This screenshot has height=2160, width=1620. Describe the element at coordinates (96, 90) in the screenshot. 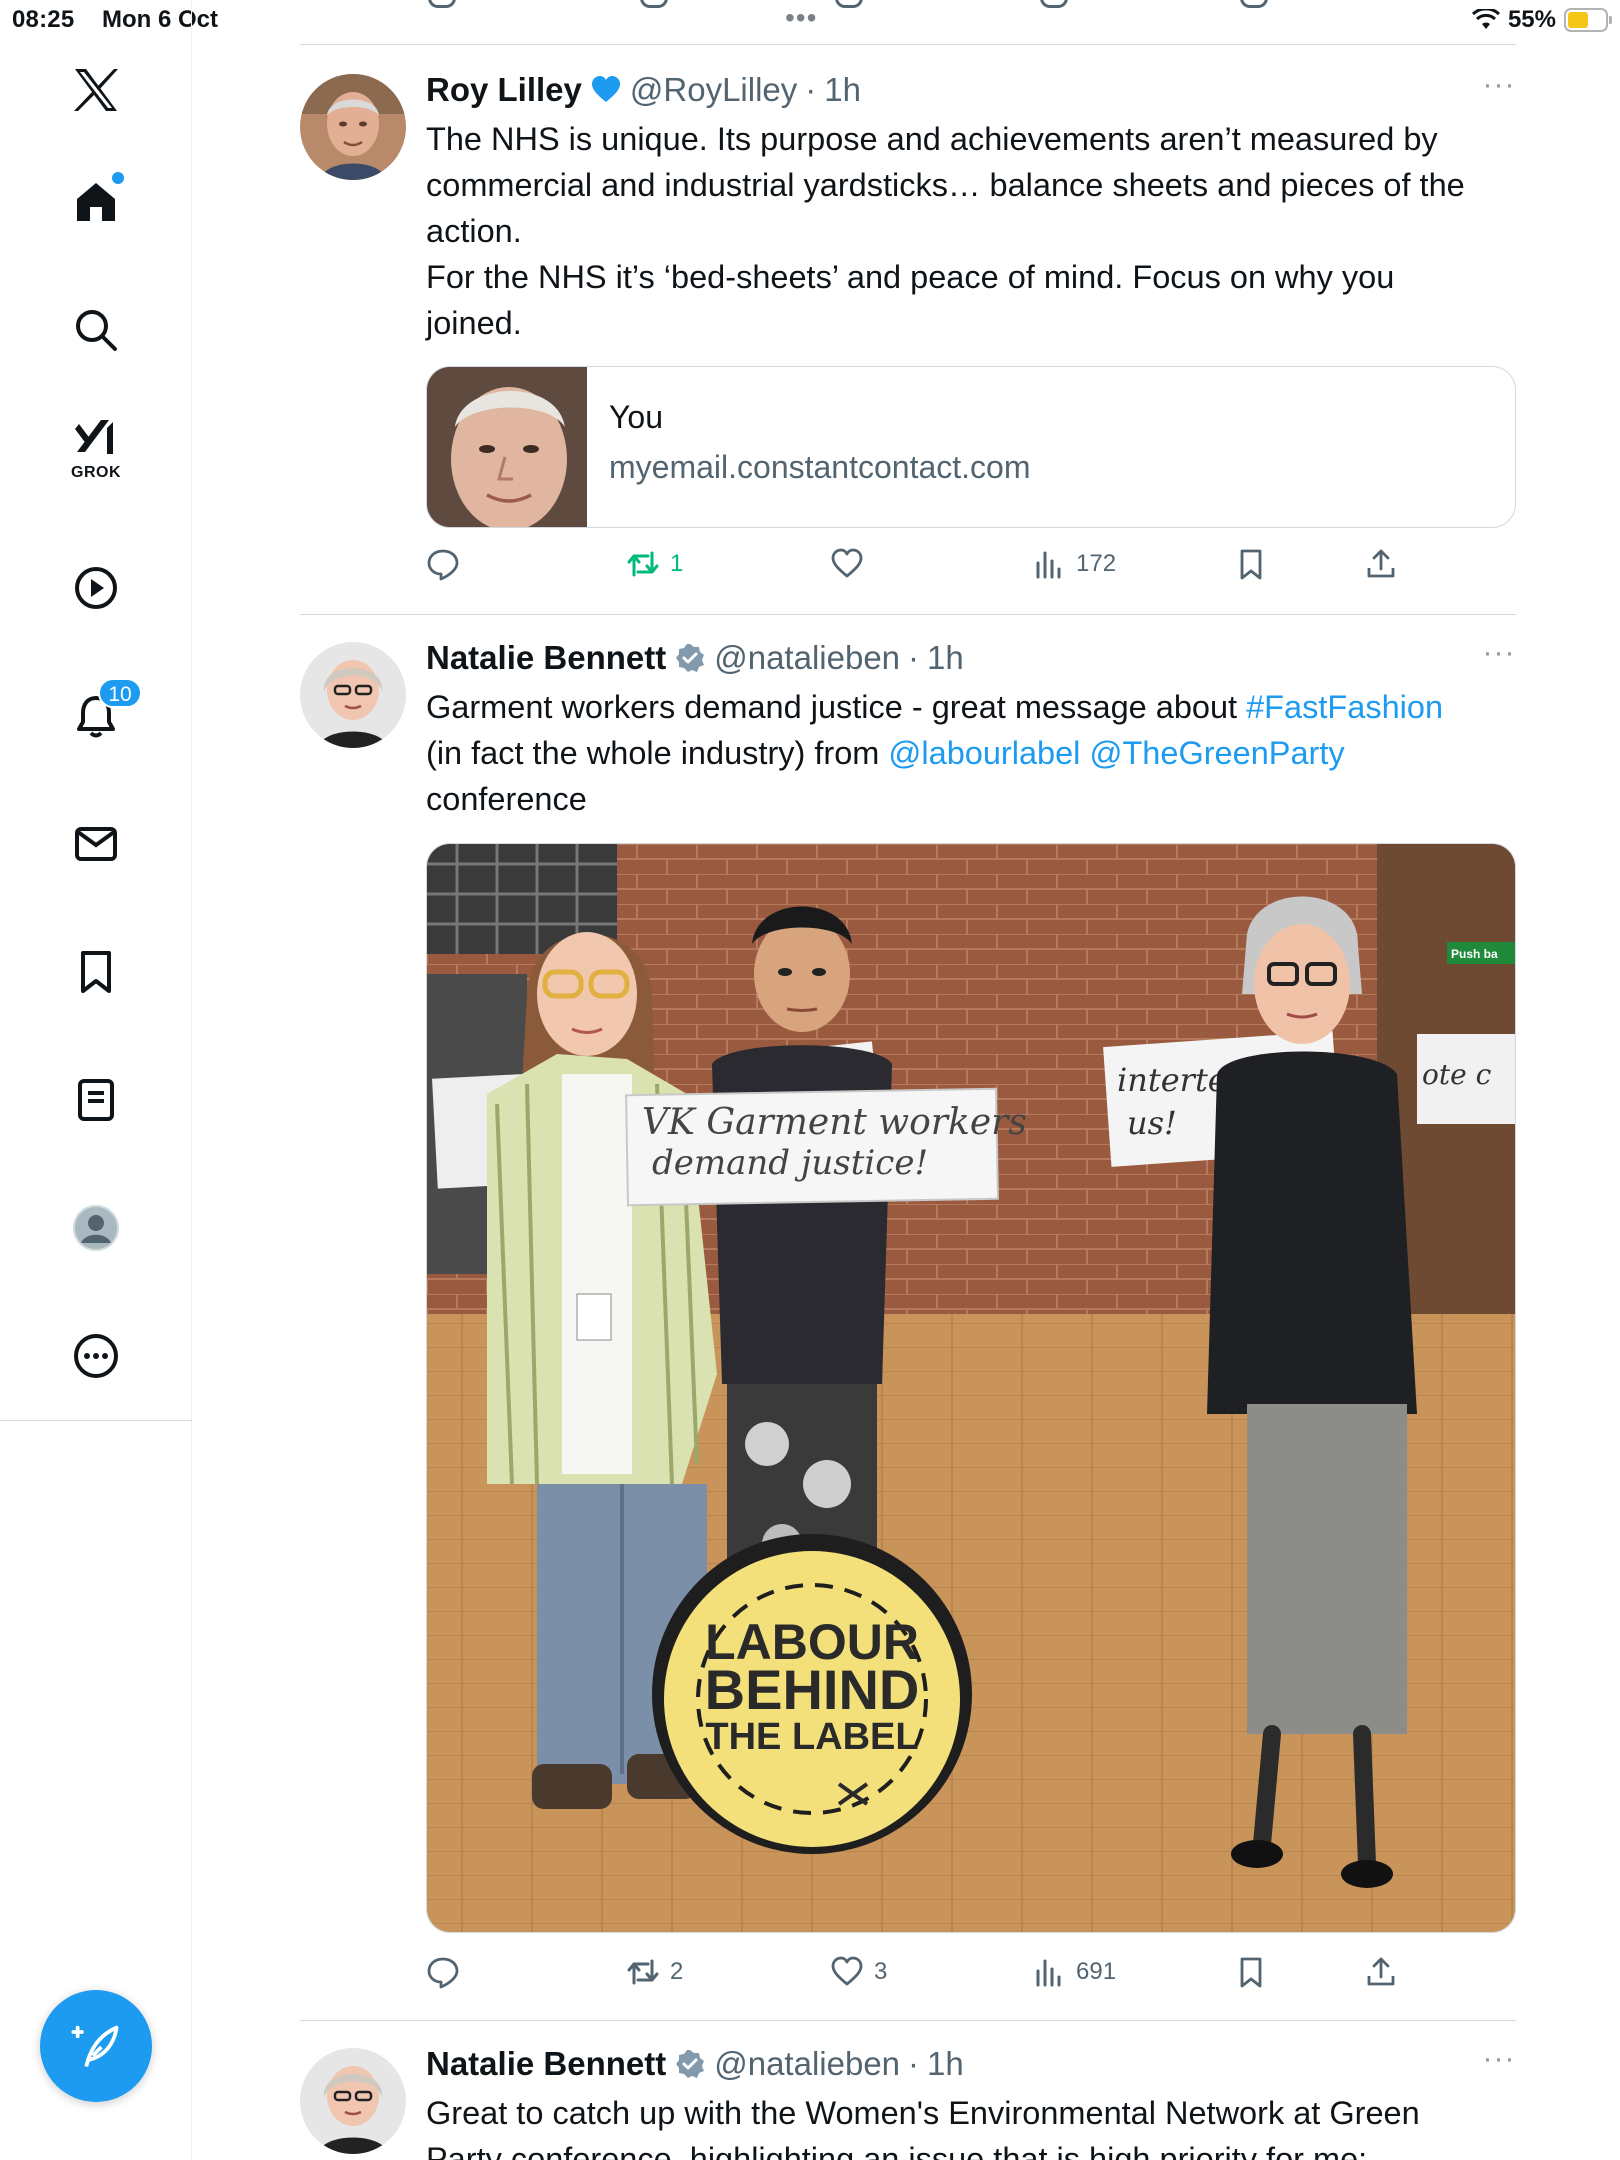

I see `x-logo-icon` at that location.